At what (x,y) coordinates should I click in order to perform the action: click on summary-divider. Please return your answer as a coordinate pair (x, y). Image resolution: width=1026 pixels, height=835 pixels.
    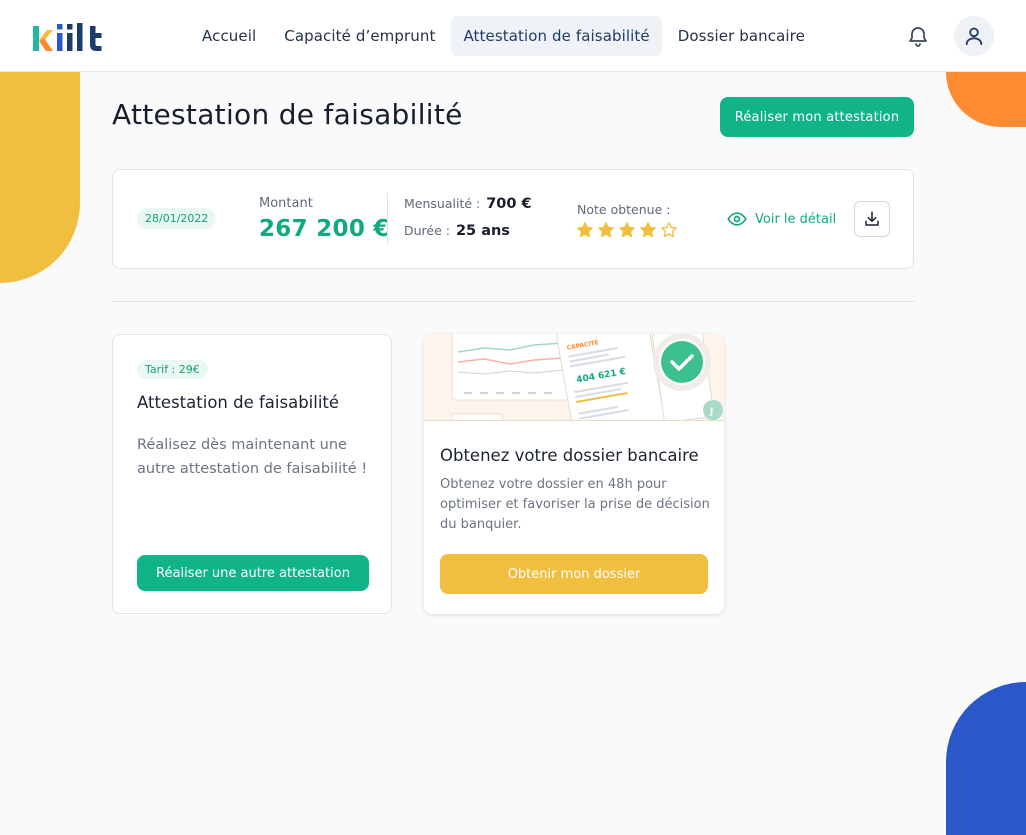
    Looking at the image, I should click on (387, 219).